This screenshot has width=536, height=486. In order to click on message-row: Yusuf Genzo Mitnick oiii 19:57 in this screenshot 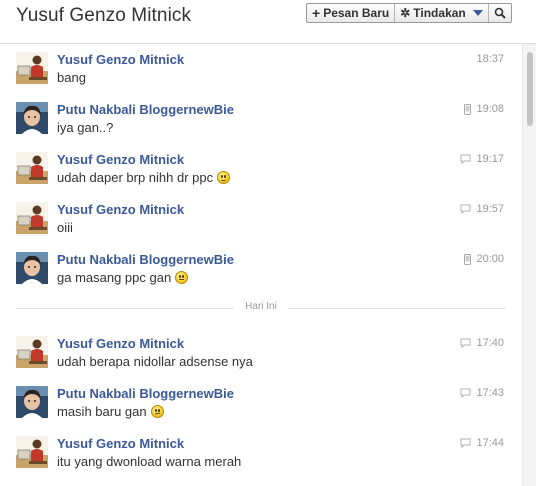, I will do `click(261, 220)`.